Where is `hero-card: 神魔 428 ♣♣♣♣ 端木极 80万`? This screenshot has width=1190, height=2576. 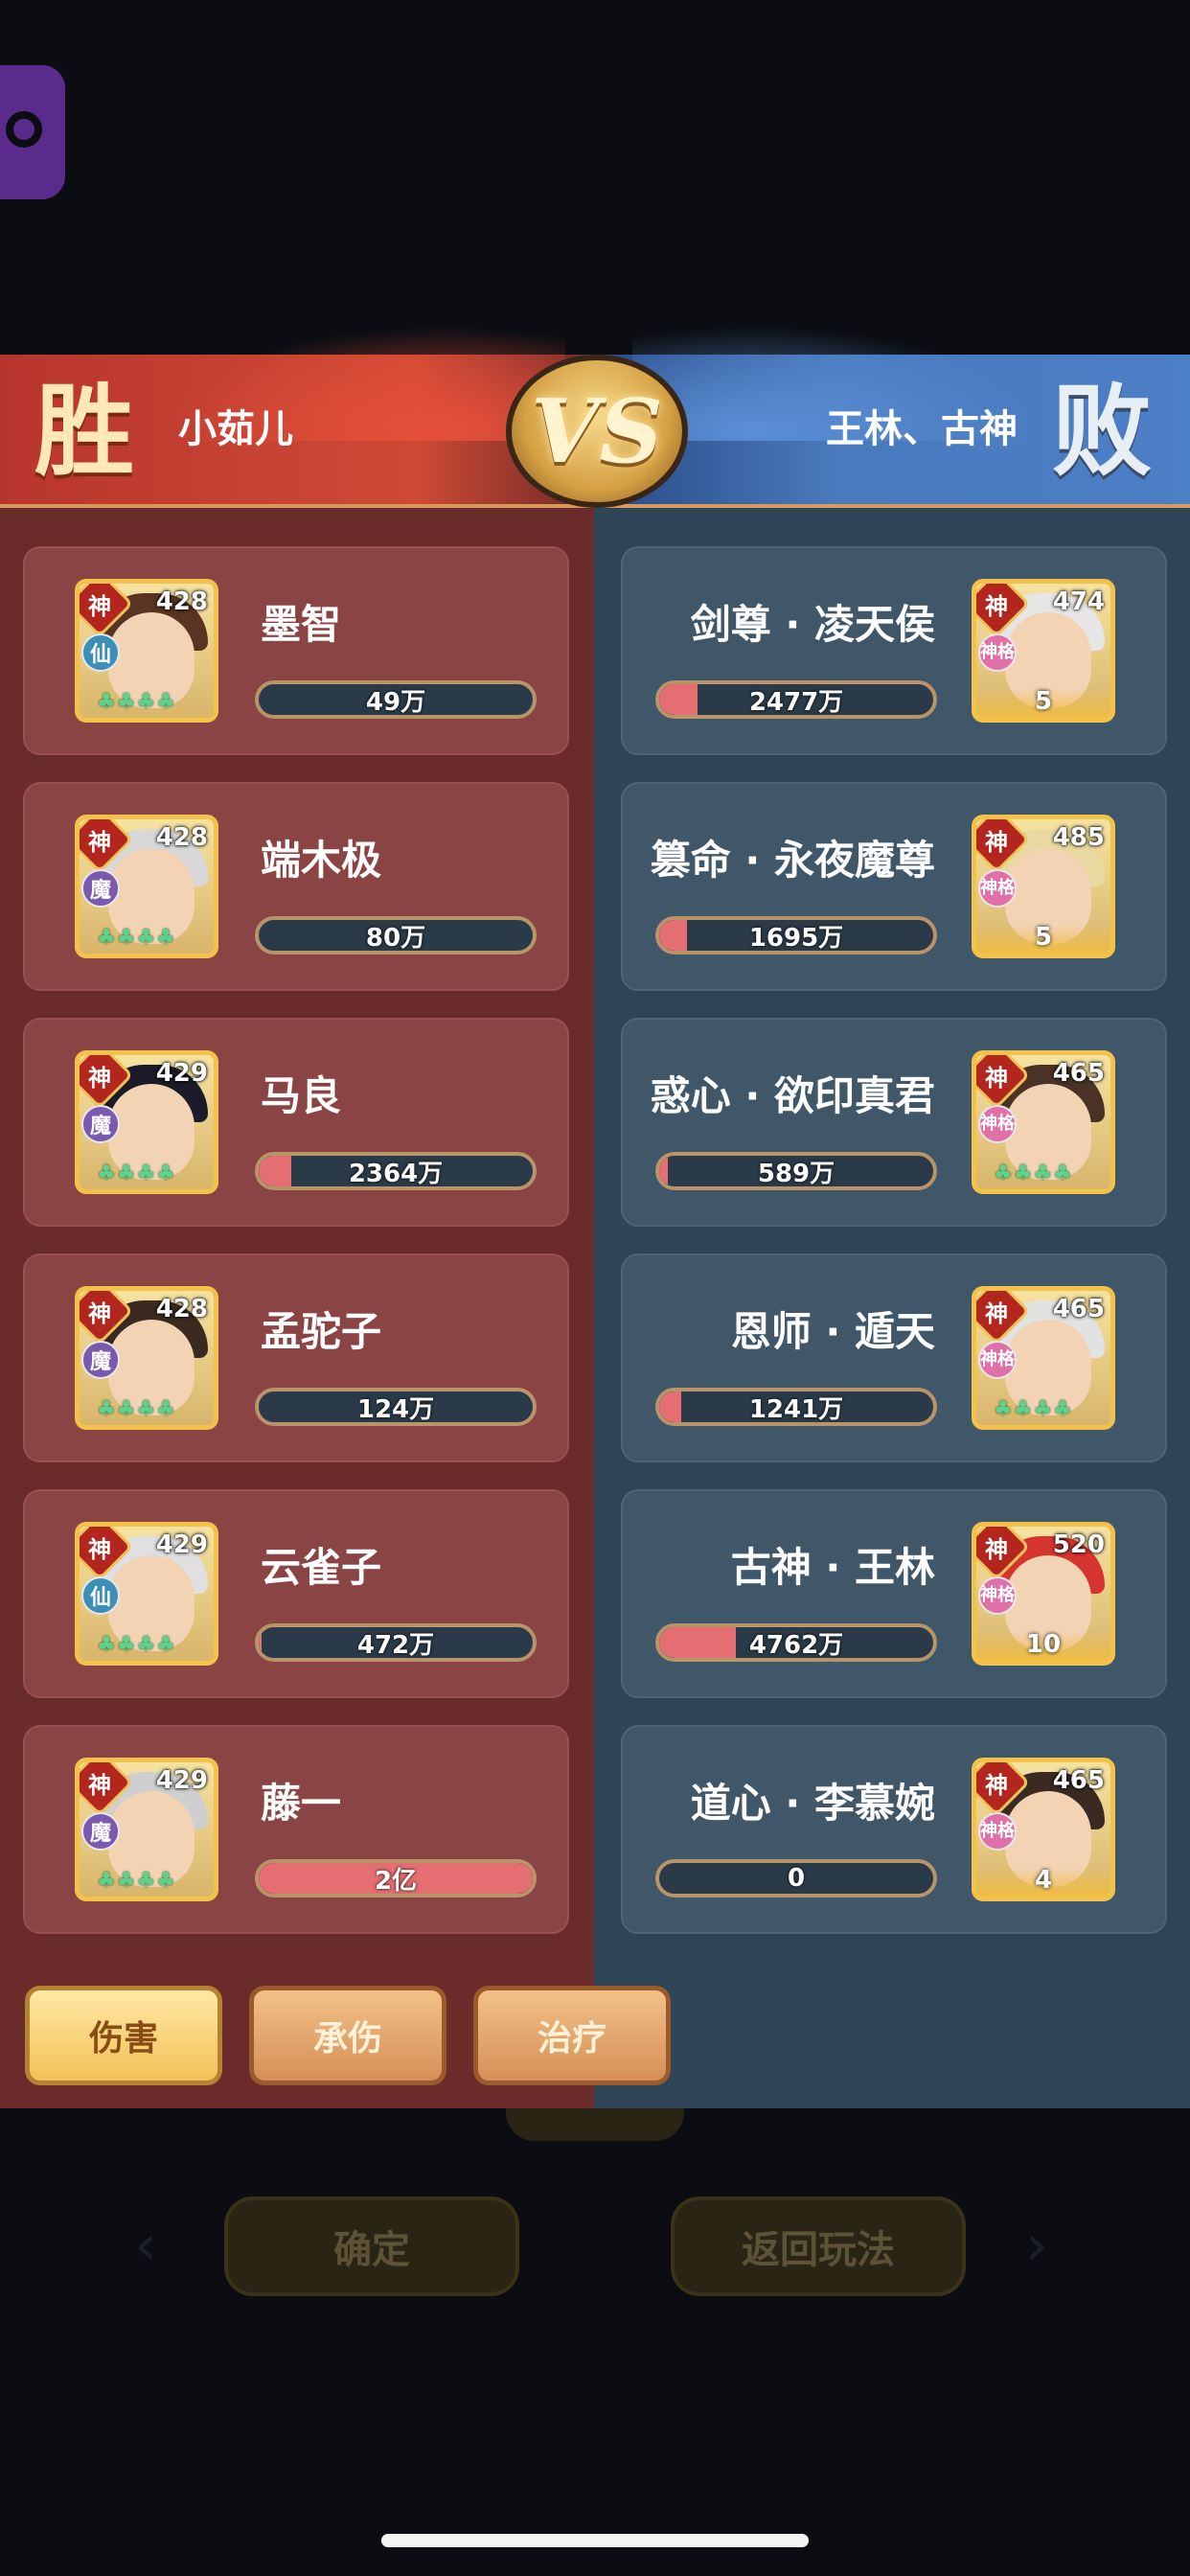
hero-card: 神魔 428 ♣♣♣♣ 端木极 80万 is located at coordinates (296, 886).